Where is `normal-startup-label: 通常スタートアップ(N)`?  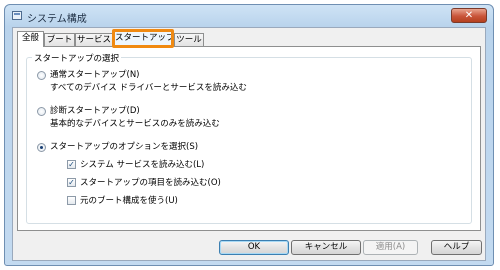 normal-startup-label: 通常スタートアップ(N) is located at coordinates (95, 74).